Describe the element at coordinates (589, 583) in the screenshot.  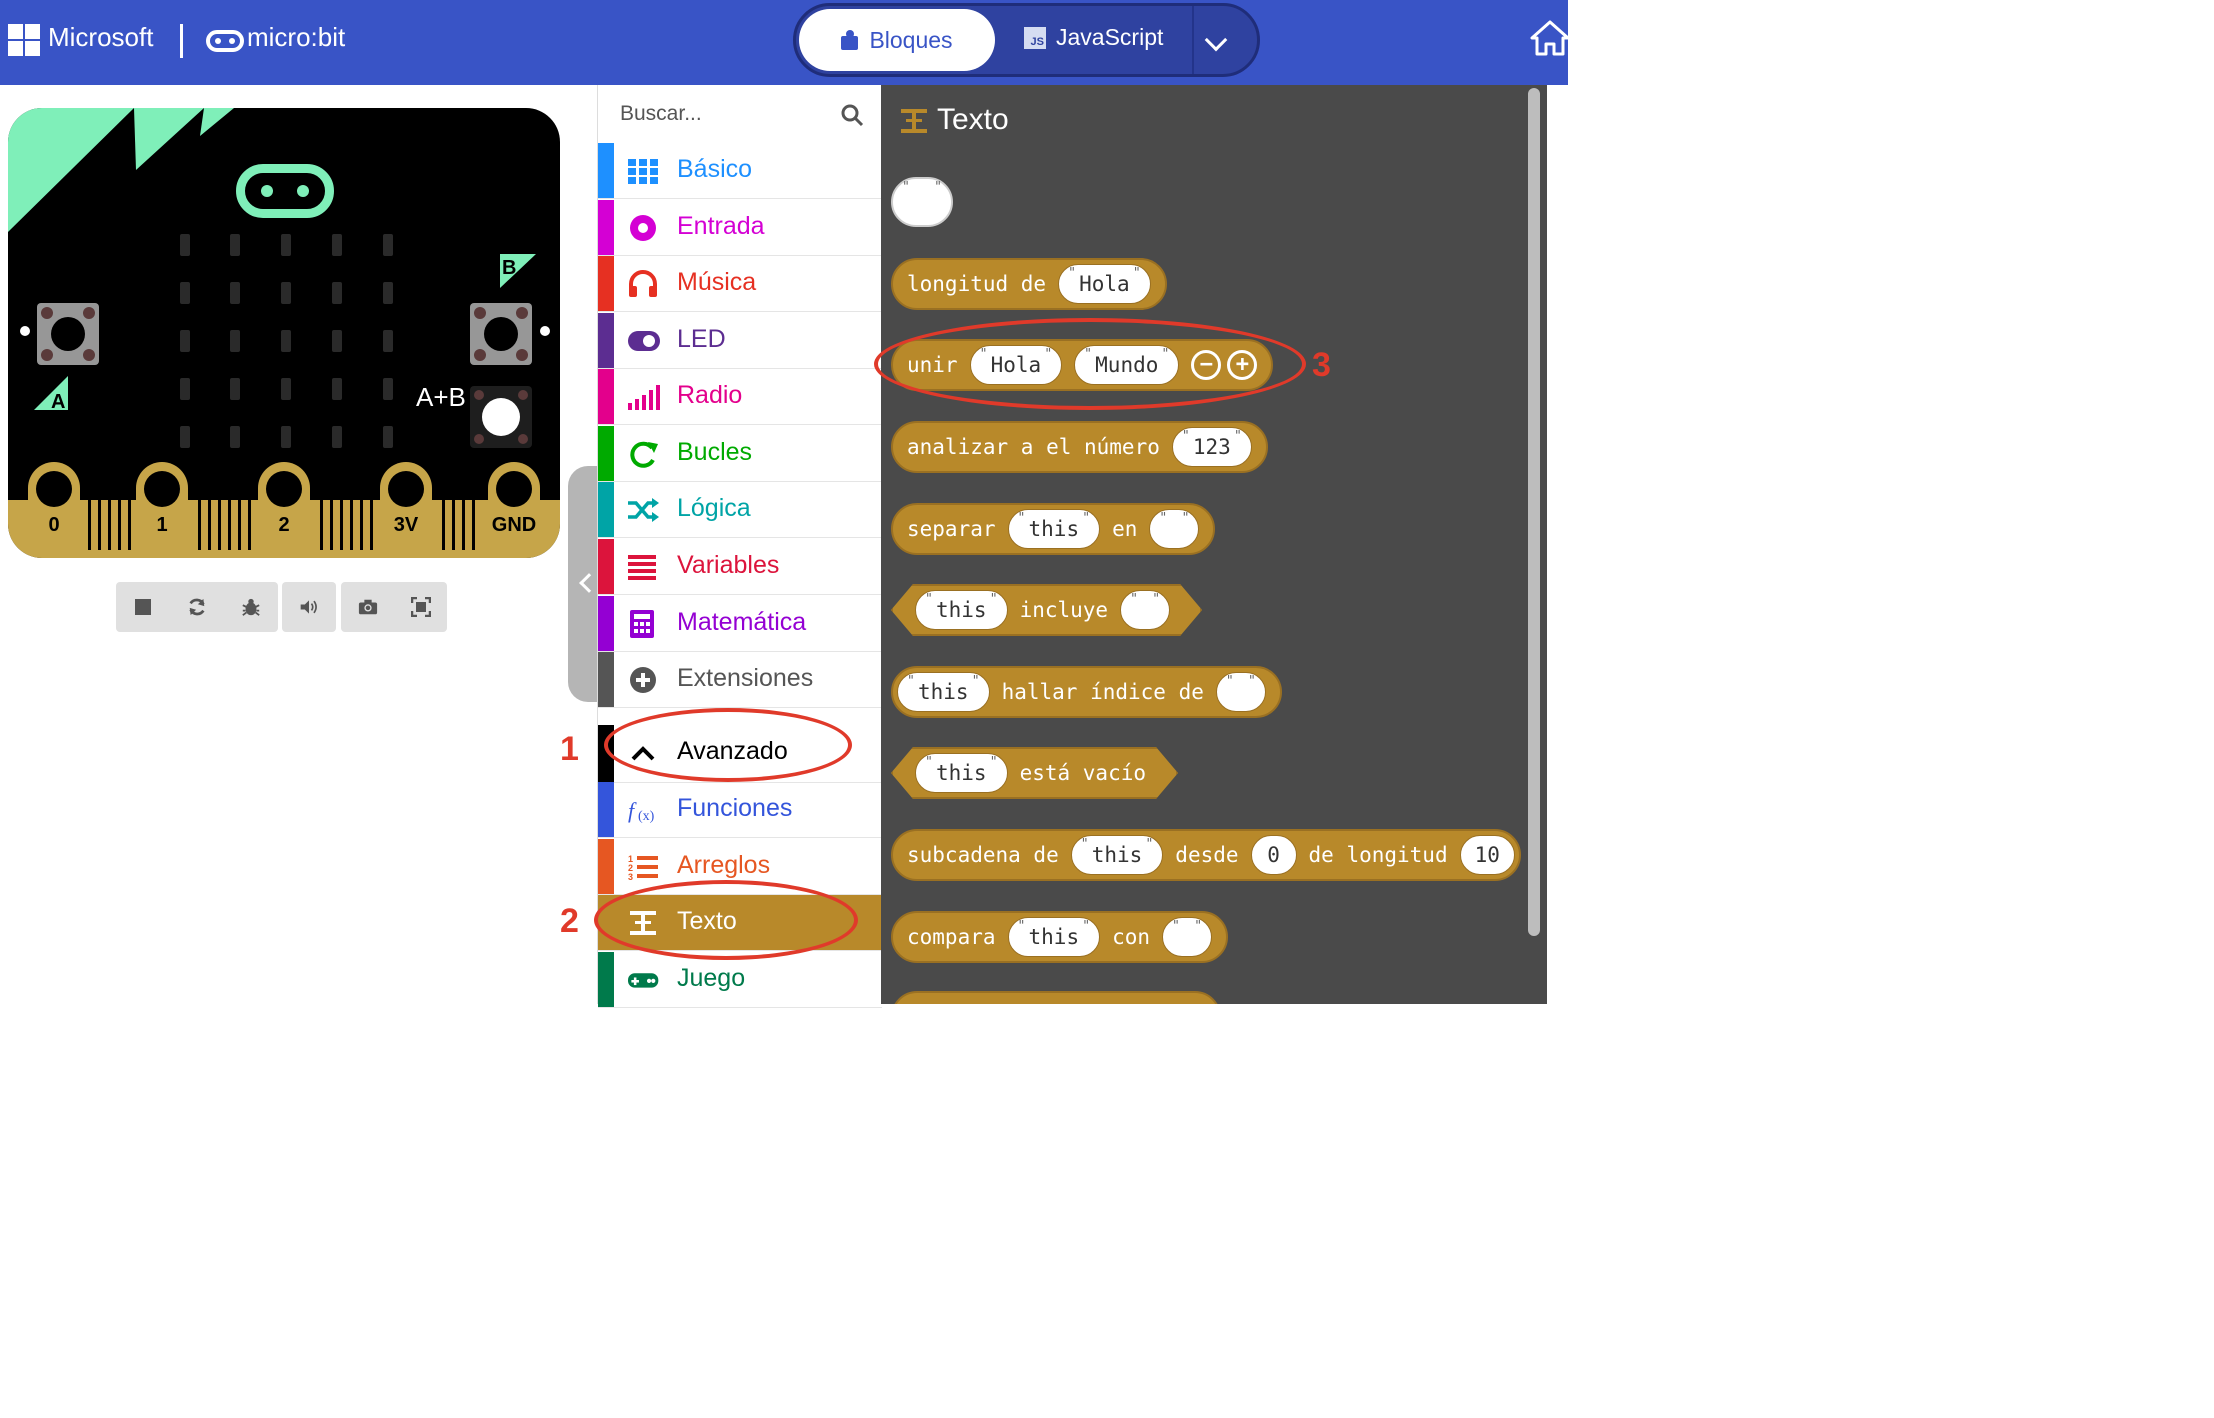
I see `chevron-left-icon` at that location.